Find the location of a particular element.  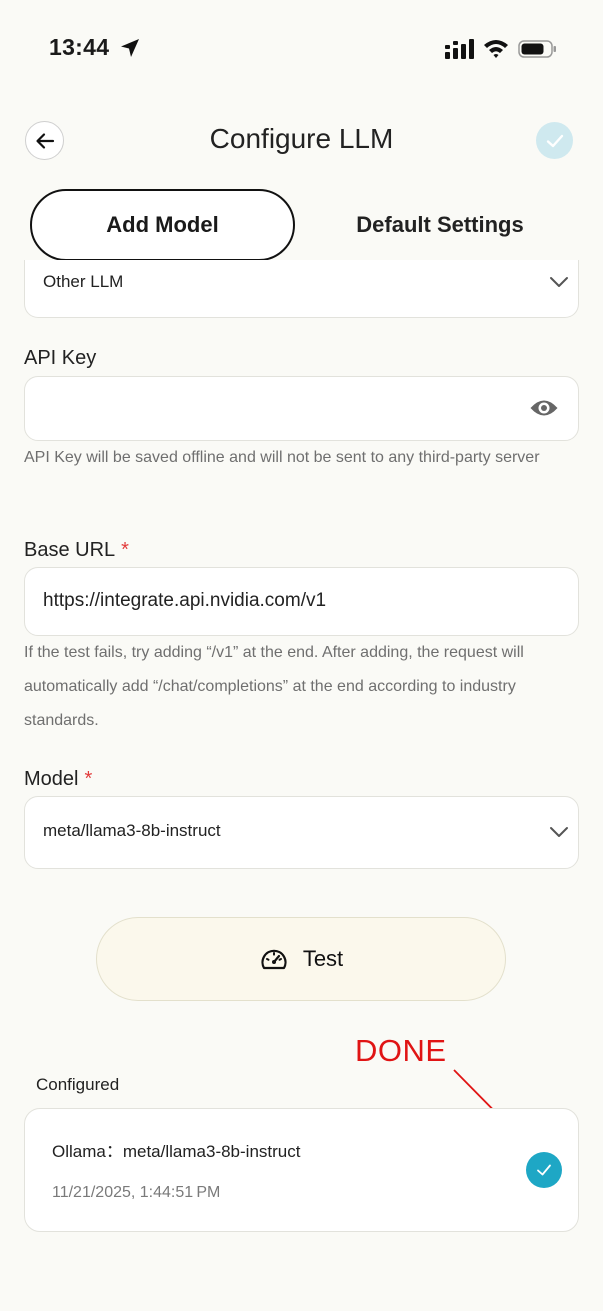

page-title: Configure LLM is located at coordinates (301, 138).